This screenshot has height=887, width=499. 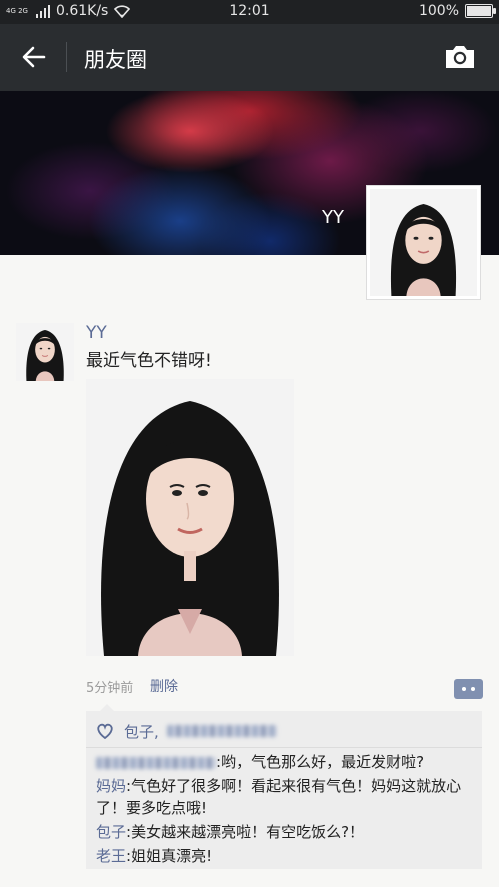 I want to click on comment-item: 妈妈:气色好了很多啊！看起来很有气色！妈妈这就放心了！要多吃点哦!, so click(x=286, y=797).